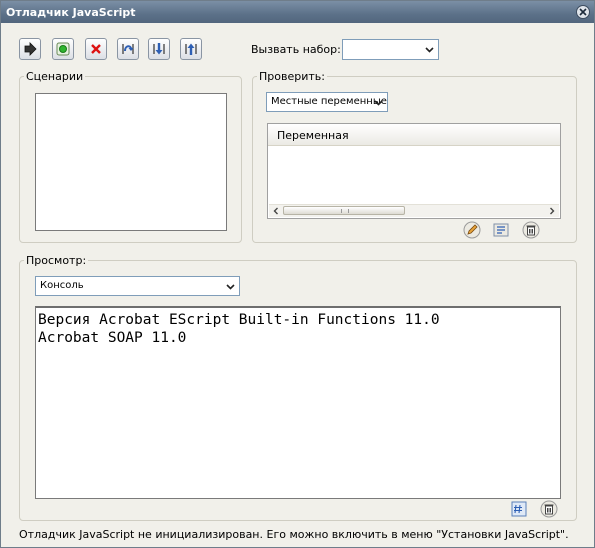 This screenshot has height=548, width=595. Describe the element at coordinates (472, 230) in the screenshot. I see `edit-pencil-icon` at that location.